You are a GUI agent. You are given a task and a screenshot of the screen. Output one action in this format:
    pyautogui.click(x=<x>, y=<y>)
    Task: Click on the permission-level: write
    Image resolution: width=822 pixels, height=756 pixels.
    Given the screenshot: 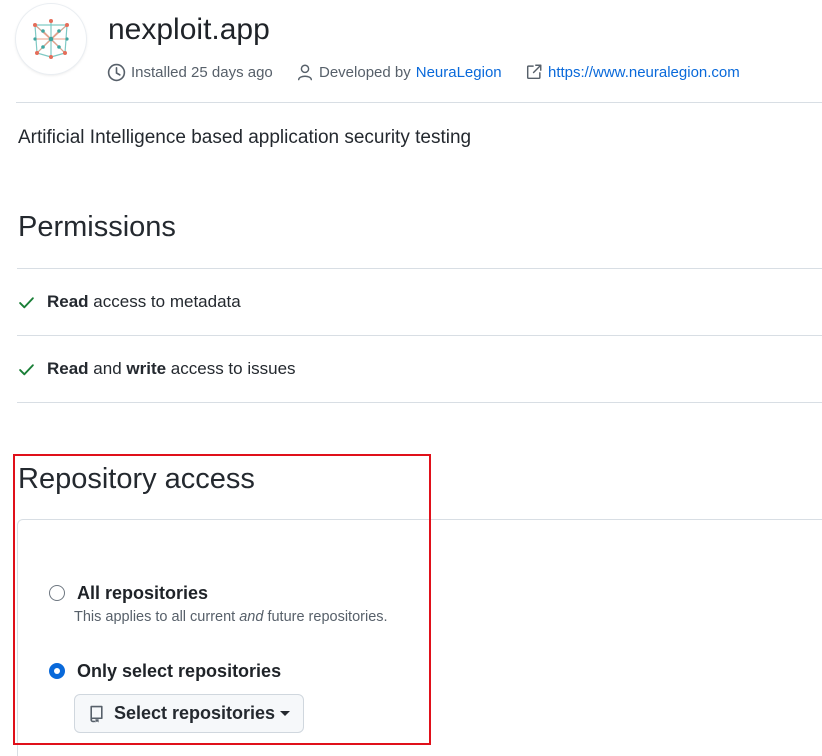 What is the action you would take?
    pyautogui.click(x=146, y=368)
    